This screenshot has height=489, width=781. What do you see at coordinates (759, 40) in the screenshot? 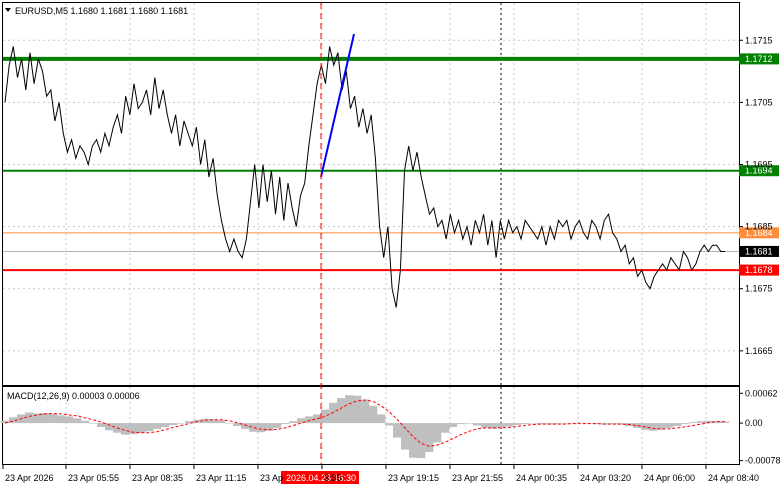
I see `y-tick-label: 1.1715` at bounding box center [759, 40].